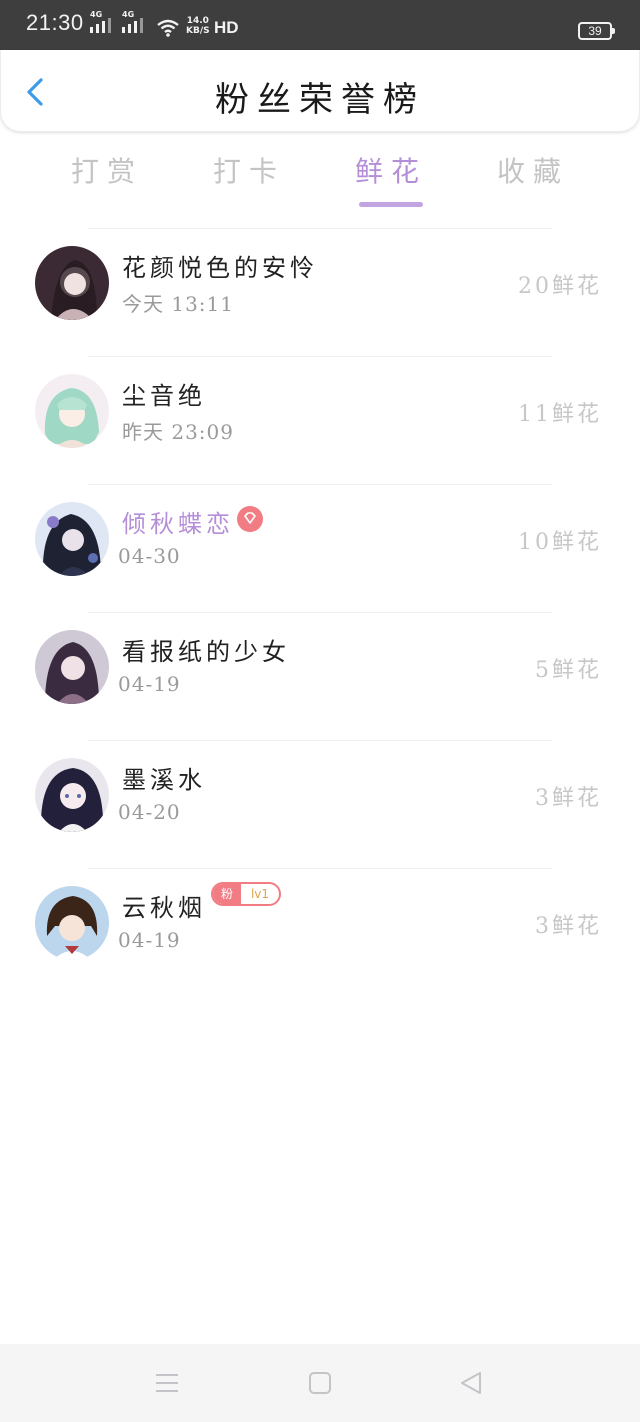 The height and width of the screenshot is (1422, 640). What do you see at coordinates (320, 420) in the screenshot?
I see `list-item: 尘音绝 昨天 23:09 11鲜花` at bounding box center [320, 420].